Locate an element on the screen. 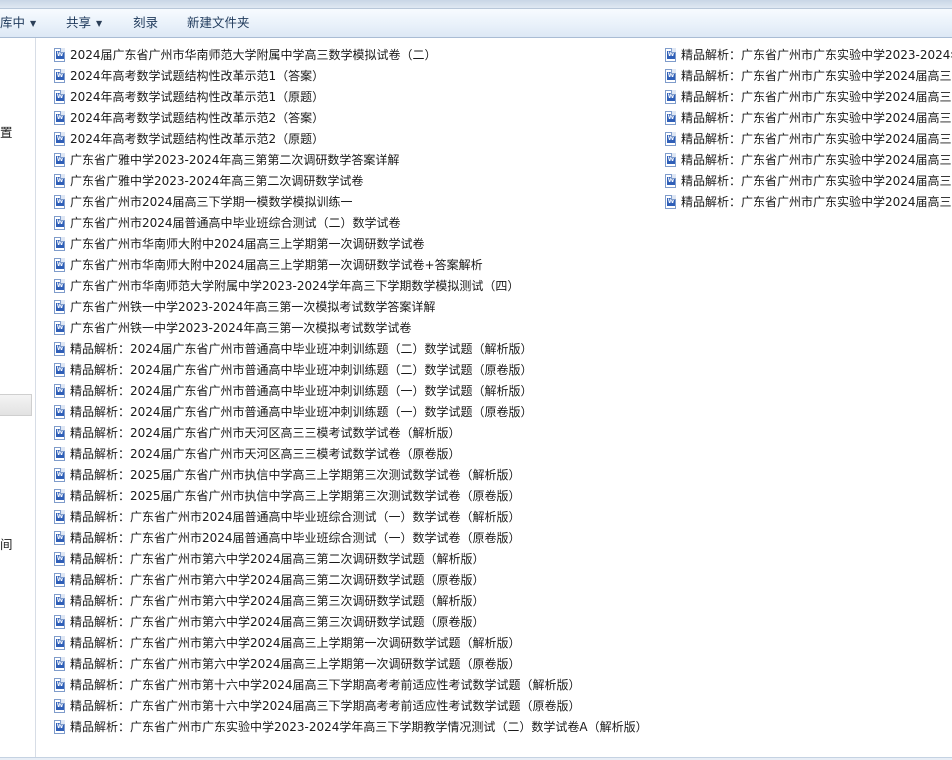 This screenshot has height=760, width=952. file-name: 广东省广州市2024届高三下学期一模数学模拟训练一 is located at coordinates (211, 202).